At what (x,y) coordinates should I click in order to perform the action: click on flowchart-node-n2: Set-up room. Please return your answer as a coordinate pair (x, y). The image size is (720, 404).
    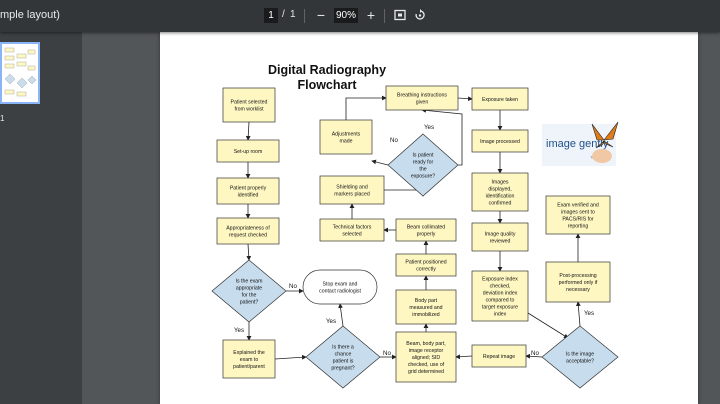
    Looking at the image, I should click on (248, 151).